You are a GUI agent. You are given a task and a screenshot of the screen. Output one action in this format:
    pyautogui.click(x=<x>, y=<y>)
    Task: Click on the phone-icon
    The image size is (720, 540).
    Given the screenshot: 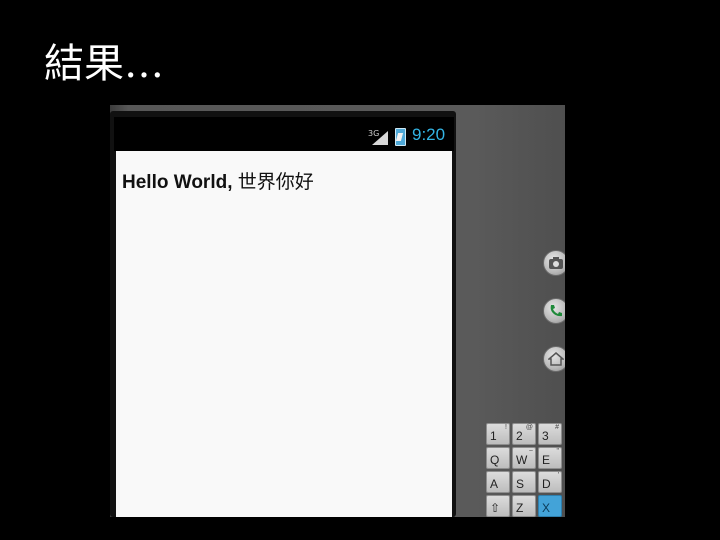 What is the action you would take?
    pyautogui.click(x=556, y=311)
    